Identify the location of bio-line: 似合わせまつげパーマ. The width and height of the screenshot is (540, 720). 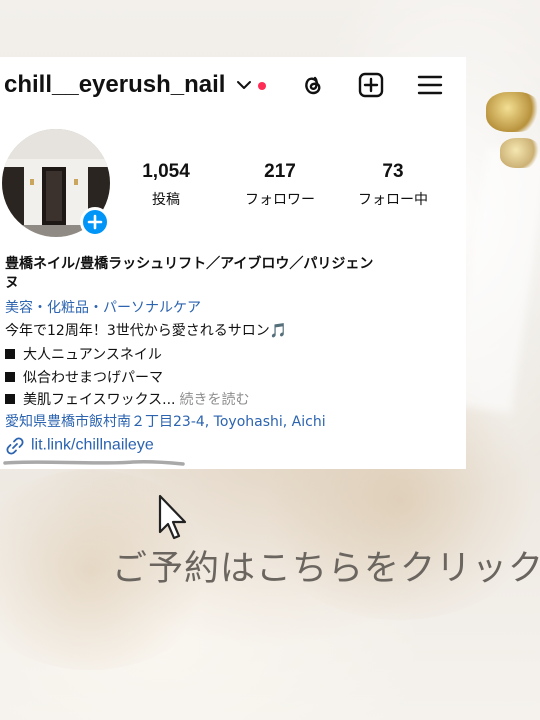
(232, 377).